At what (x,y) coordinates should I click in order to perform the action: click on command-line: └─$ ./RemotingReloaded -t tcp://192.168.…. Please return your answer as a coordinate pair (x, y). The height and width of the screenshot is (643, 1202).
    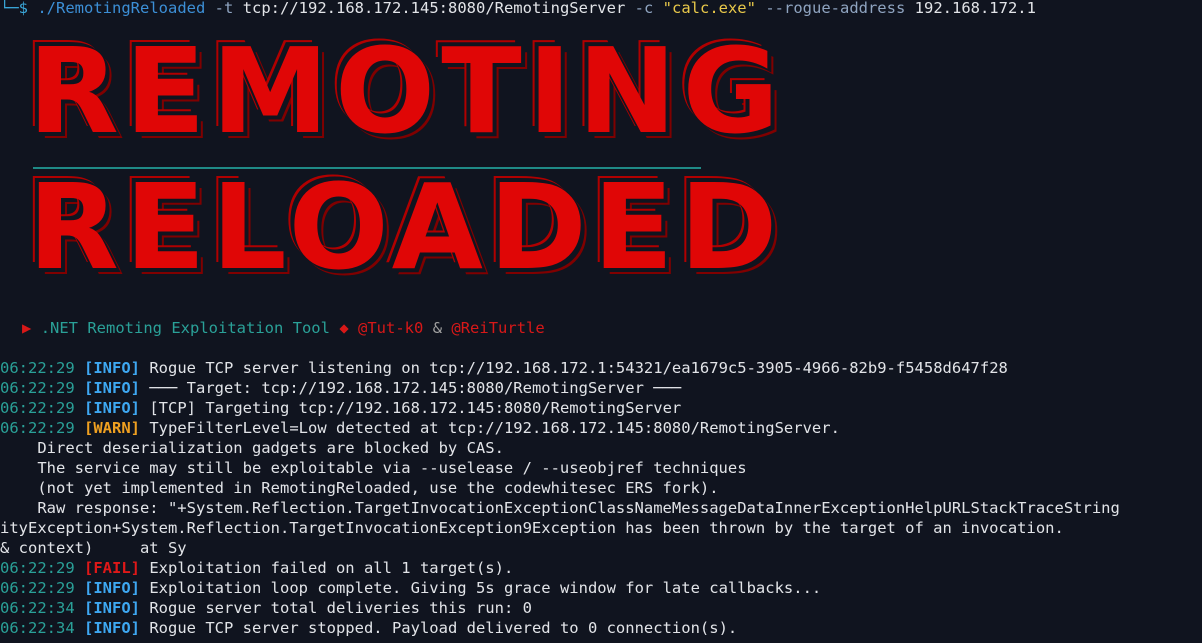
    Looking at the image, I should click on (518, 9).